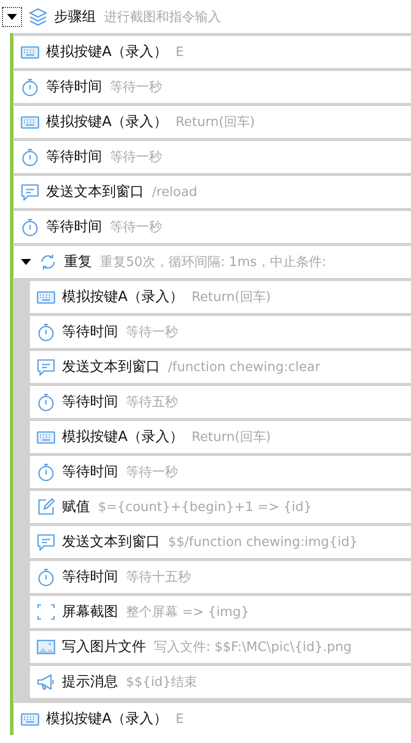  I want to click on step-row: 发送文本到窗口 $$/function chewing:img{id}, so click(220, 542).